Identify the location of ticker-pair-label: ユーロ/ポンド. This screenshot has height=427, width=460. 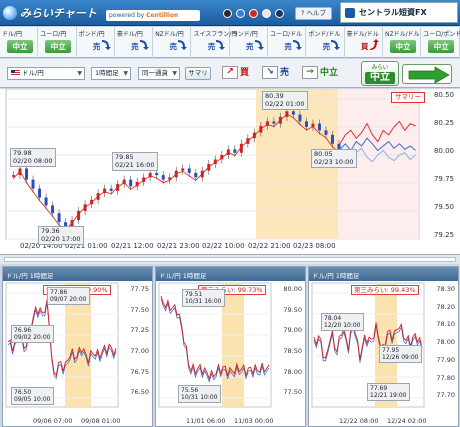
(441, 34).